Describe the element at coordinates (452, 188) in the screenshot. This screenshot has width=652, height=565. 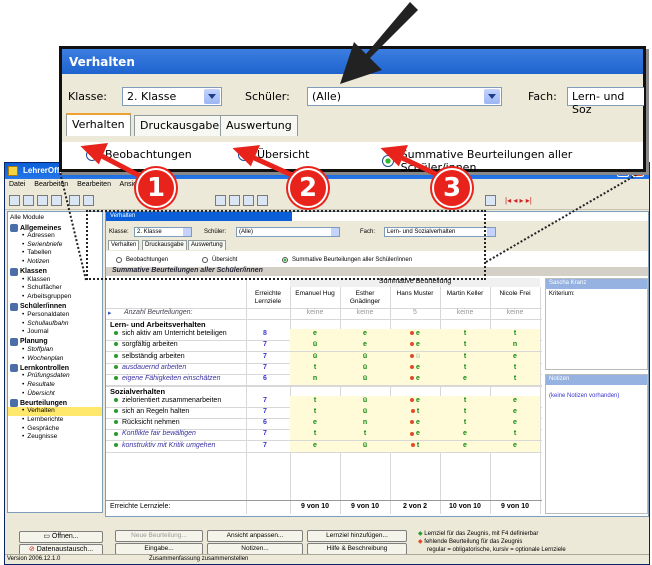
I see `callout-3: 3` at that location.